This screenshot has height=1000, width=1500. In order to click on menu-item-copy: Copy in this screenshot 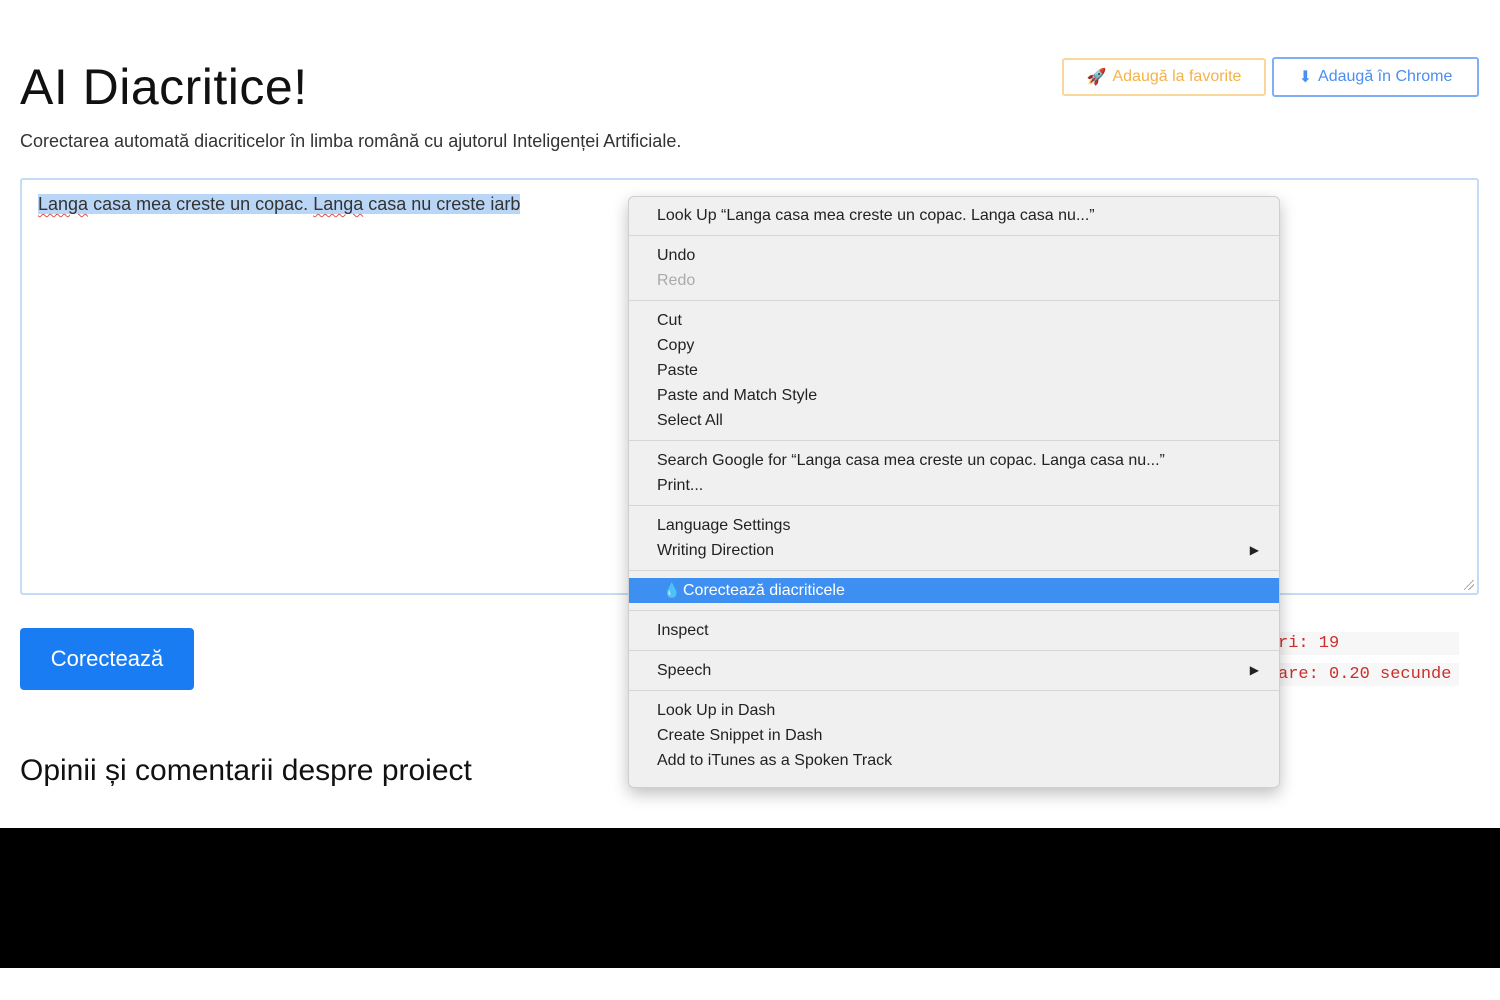, I will do `click(954, 345)`.